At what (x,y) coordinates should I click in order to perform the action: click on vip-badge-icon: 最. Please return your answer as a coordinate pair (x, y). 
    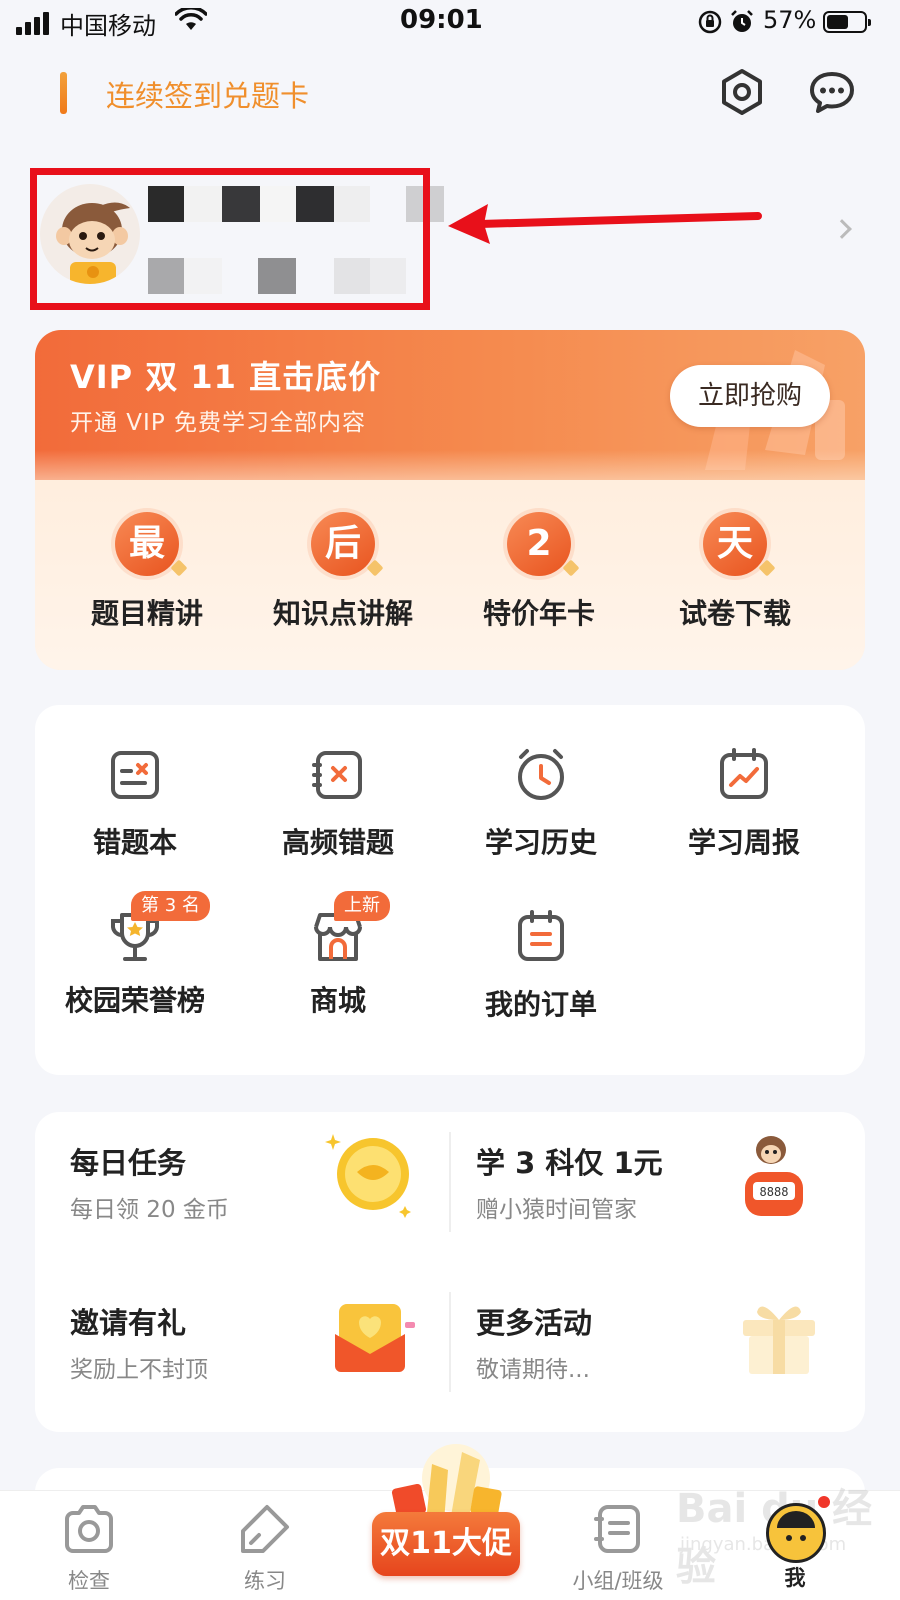
    Looking at the image, I should click on (150, 544).